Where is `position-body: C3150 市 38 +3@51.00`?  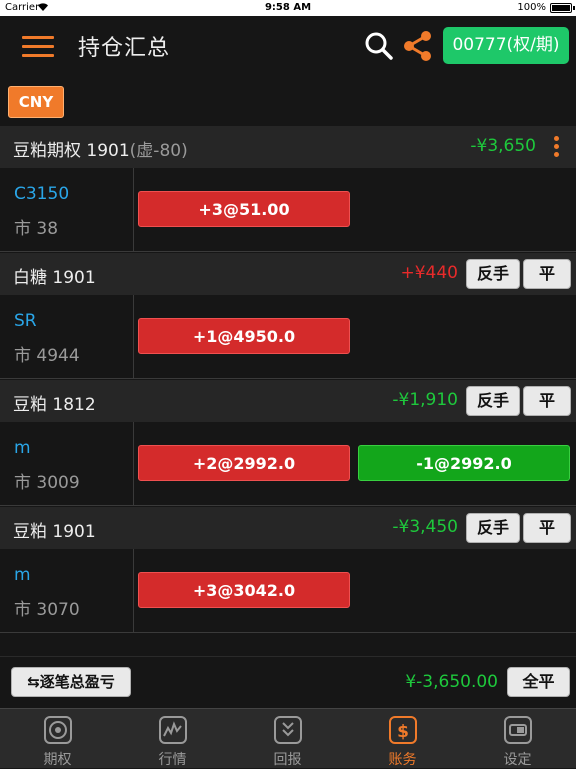
position-body: C3150 市 38 +3@51.00 is located at coordinates (288, 210).